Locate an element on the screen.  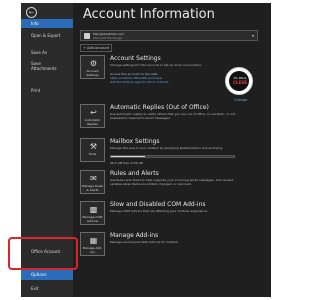
addin-store-icon: ▦ is located at coordinates (93, 240).